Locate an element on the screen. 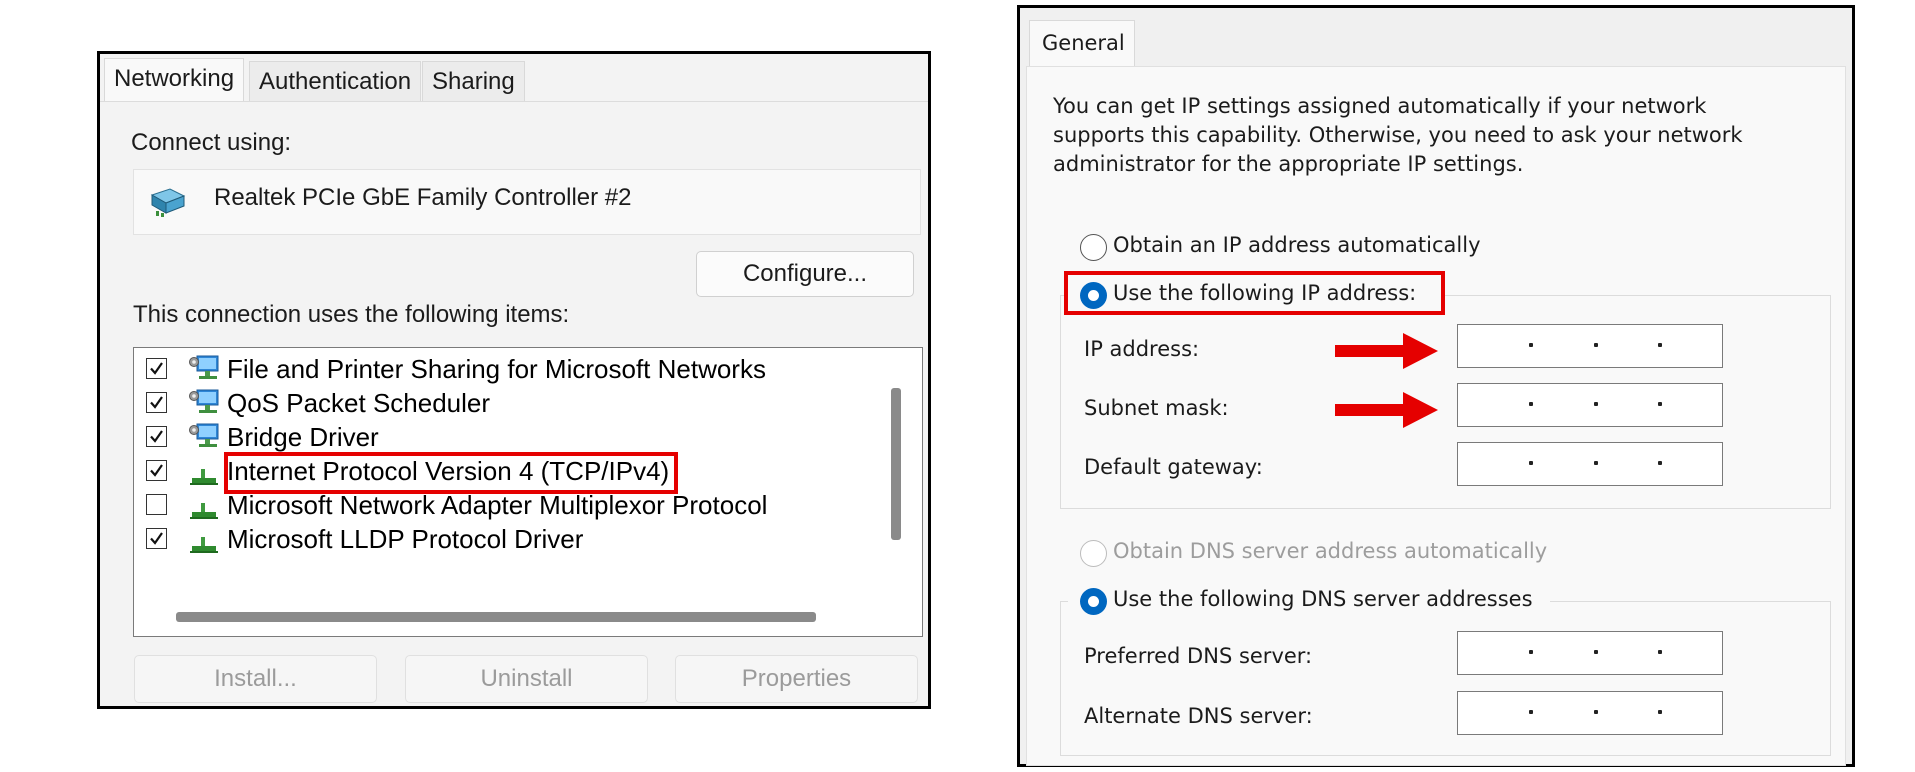 This screenshot has width=1915, height=772. subnet-mask-label: Subnet mask: is located at coordinates (1156, 408).